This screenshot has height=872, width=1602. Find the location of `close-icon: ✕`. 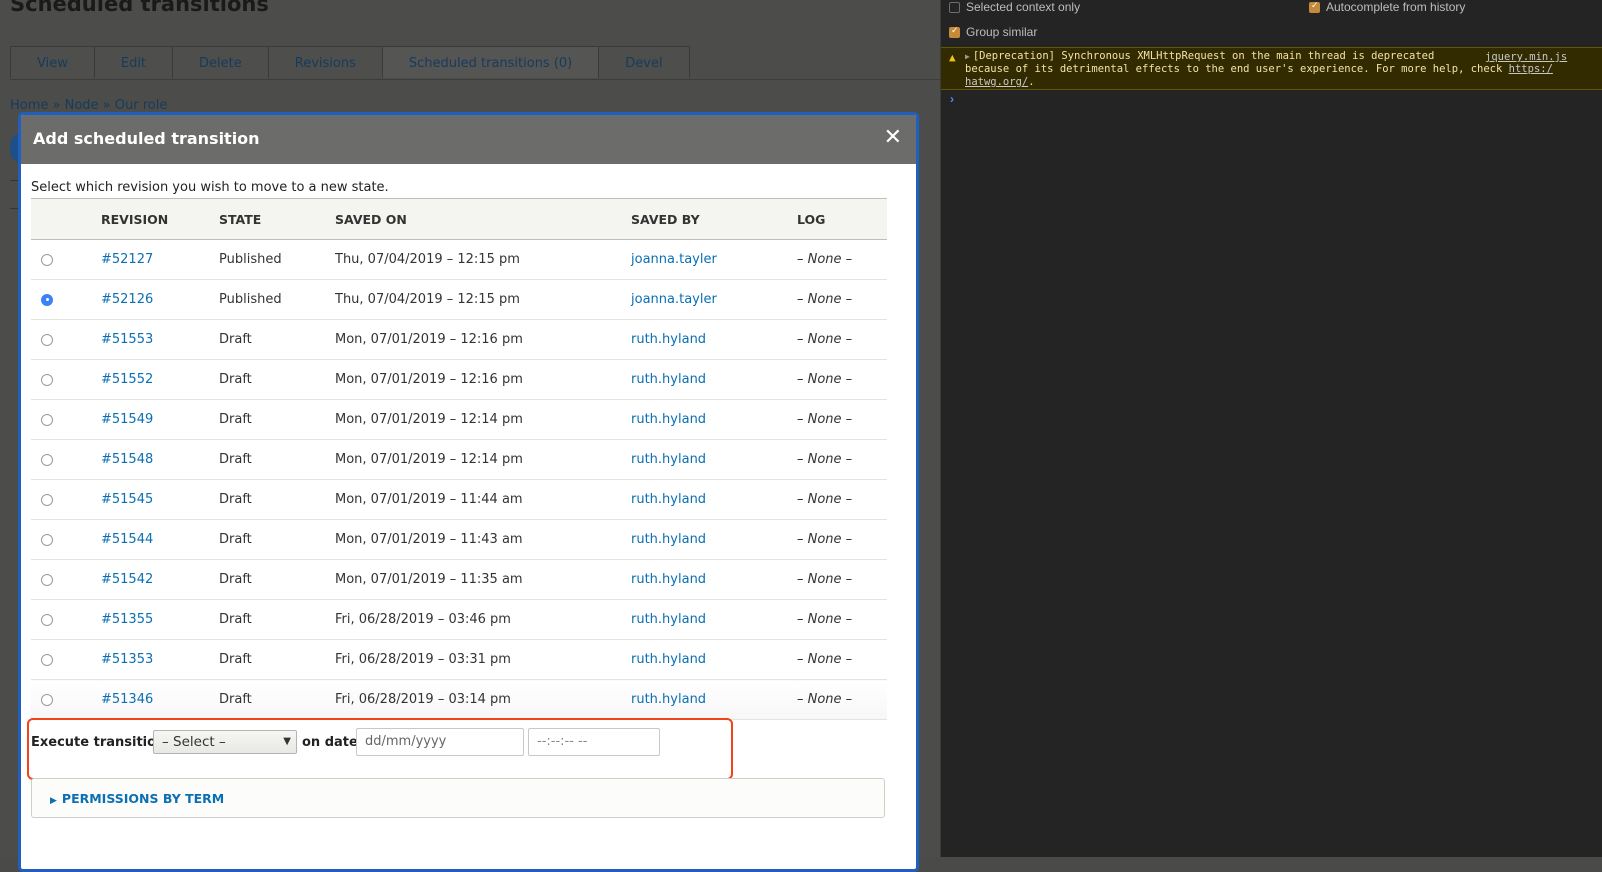

close-icon: ✕ is located at coordinates (893, 138).